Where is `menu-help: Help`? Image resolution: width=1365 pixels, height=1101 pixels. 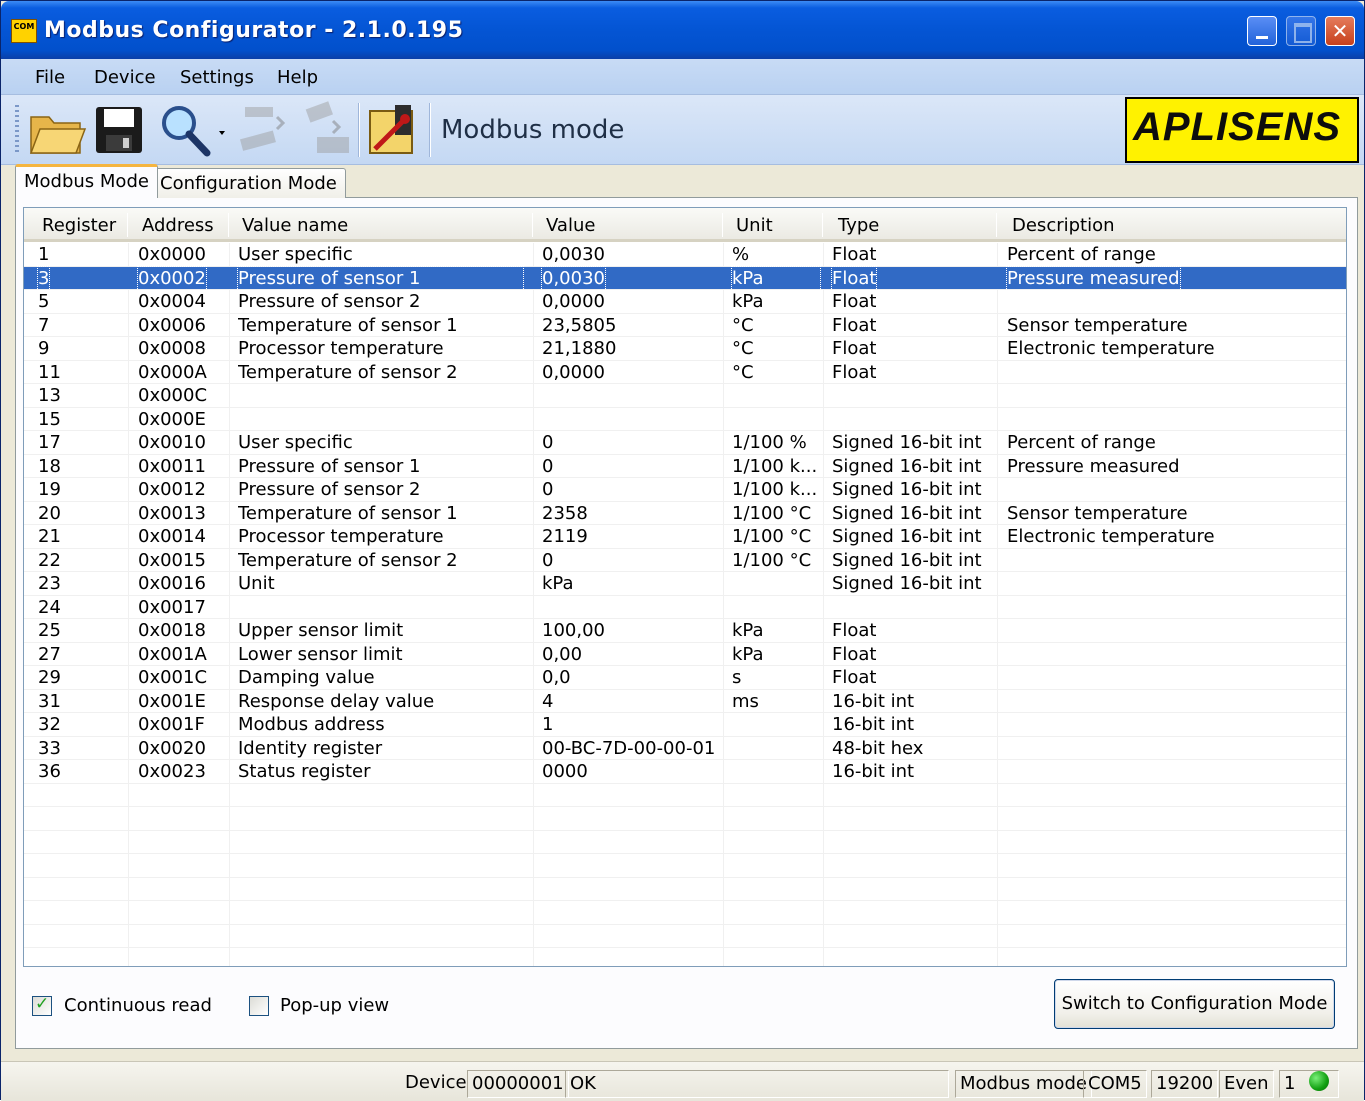
menu-help: Help is located at coordinates (297, 77).